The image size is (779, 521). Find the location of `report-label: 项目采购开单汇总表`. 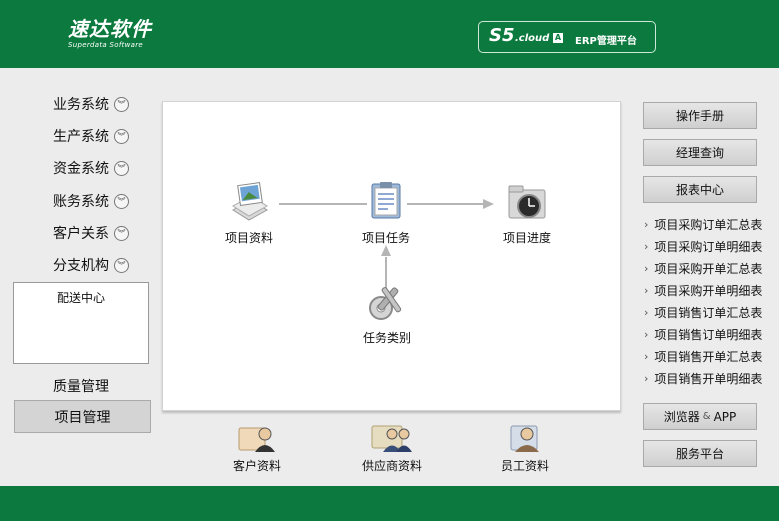

report-label: 项目采购开单汇总表 is located at coordinates (708, 268).